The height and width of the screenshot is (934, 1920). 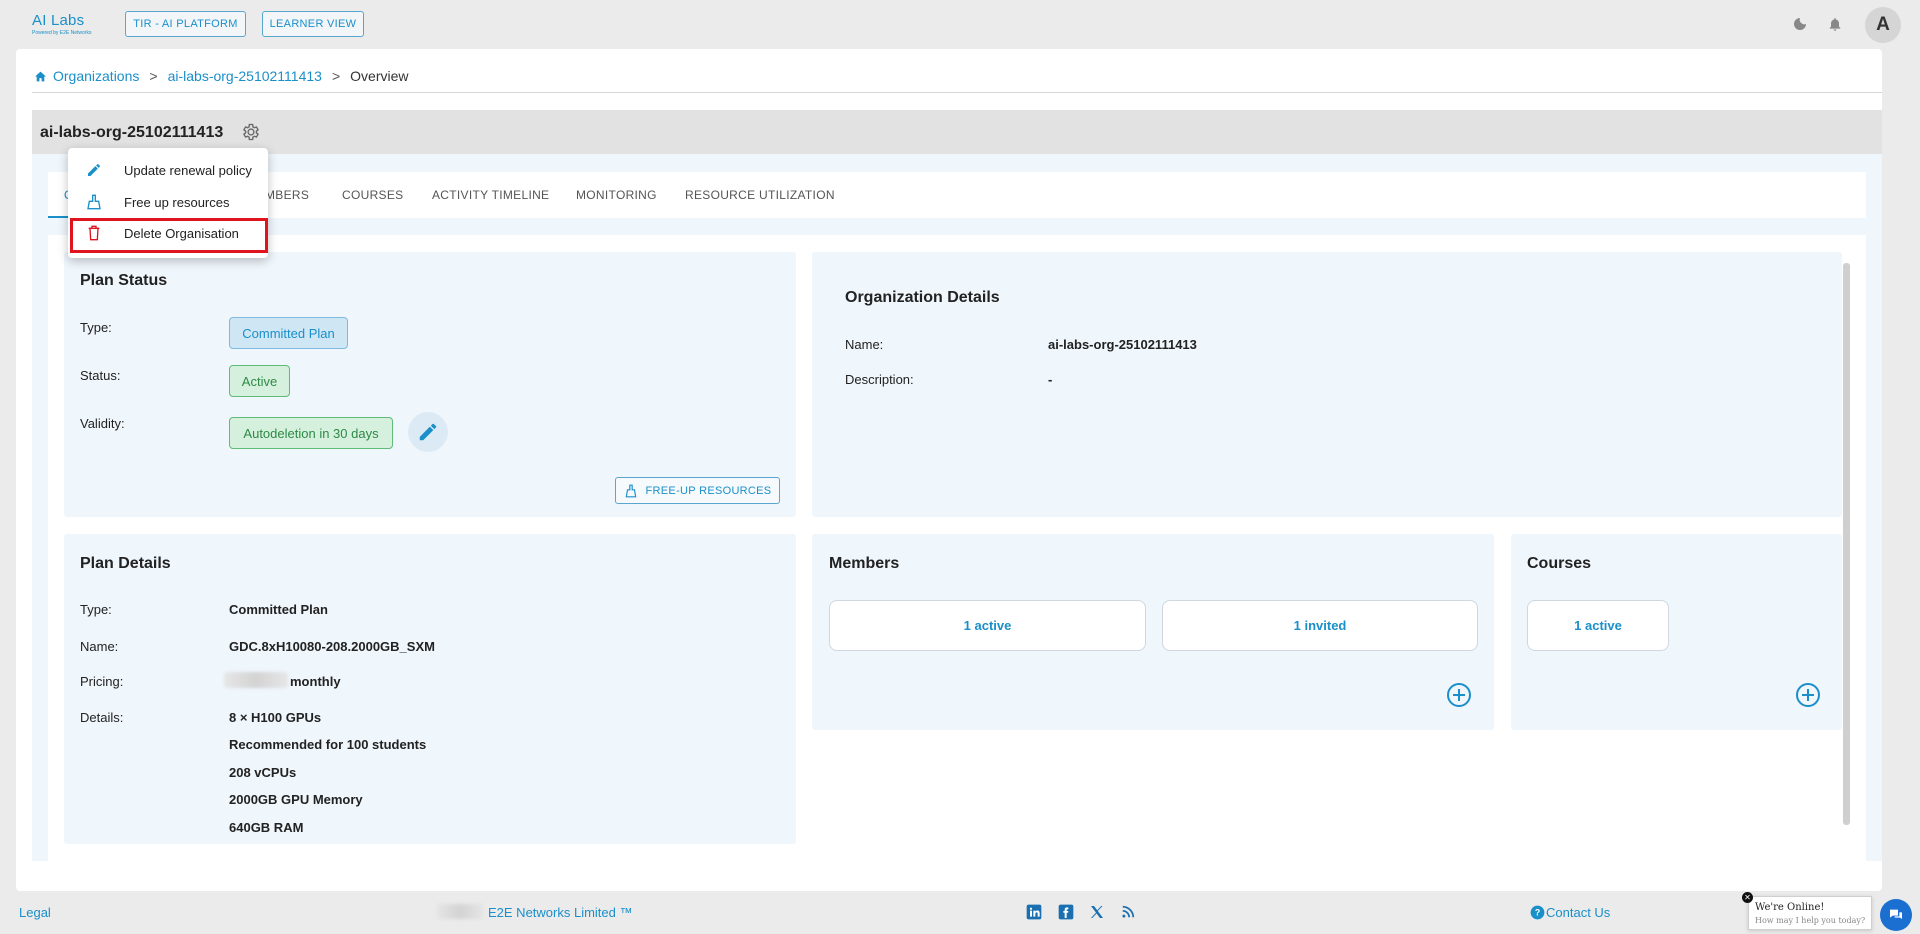 What do you see at coordinates (256, 680) in the screenshot?
I see `pricing-redacted` at bounding box center [256, 680].